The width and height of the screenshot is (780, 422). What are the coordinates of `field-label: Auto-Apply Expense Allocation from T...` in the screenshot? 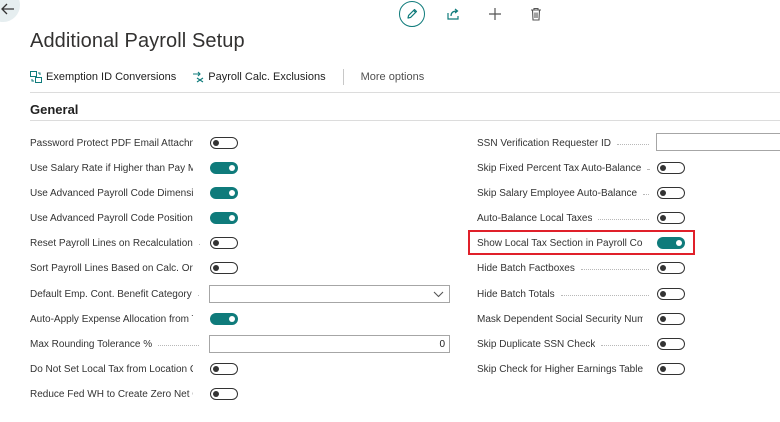 It's located at (111, 319).